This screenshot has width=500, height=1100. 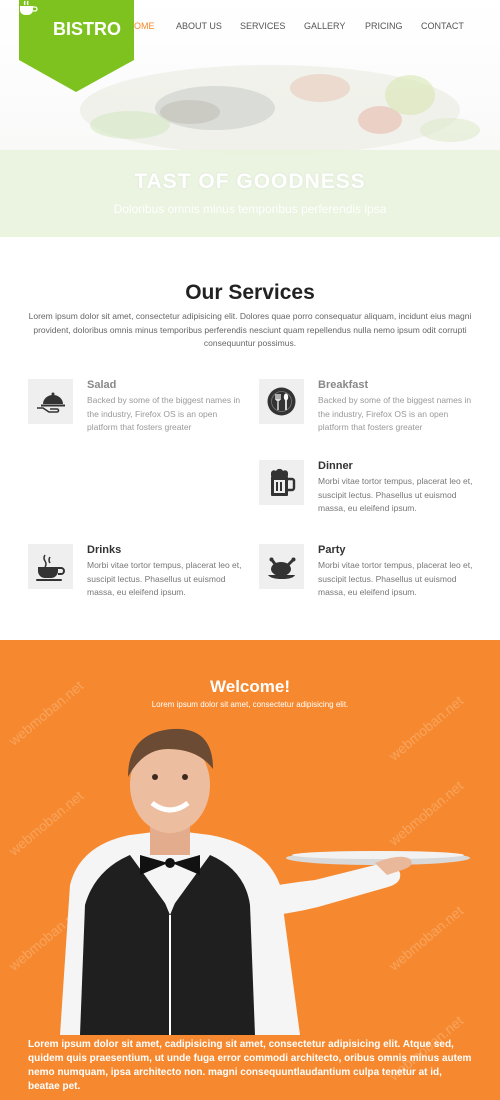 What do you see at coordinates (250, 686) in the screenshot?
I see `welcome-title: Welcome!` at bounding box center [250, 686].